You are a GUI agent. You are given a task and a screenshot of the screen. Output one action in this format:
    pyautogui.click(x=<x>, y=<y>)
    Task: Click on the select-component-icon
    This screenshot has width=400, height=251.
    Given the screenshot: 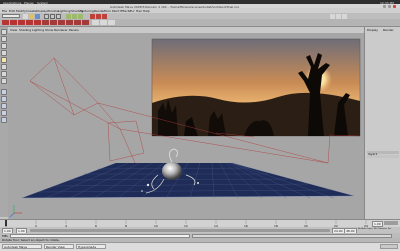 What is the action you would take?
    pyautogui.click(x=58, y=16)
    